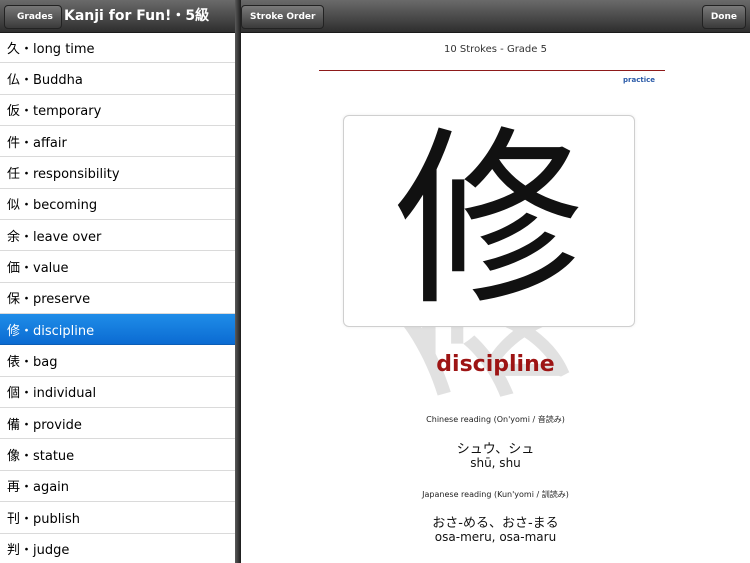  I want to click on kanji-list-item: 価・value, so click(117, 267).